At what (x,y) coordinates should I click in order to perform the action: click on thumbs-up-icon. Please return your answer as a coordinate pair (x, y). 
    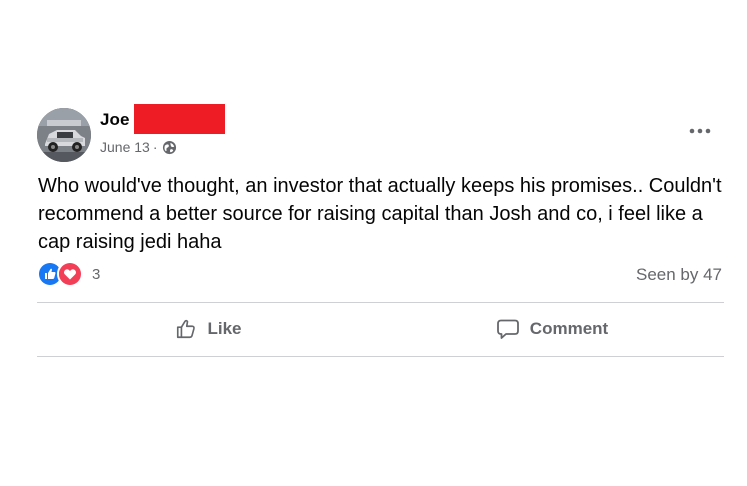
    Looking at the image, I should click on (186, 329).